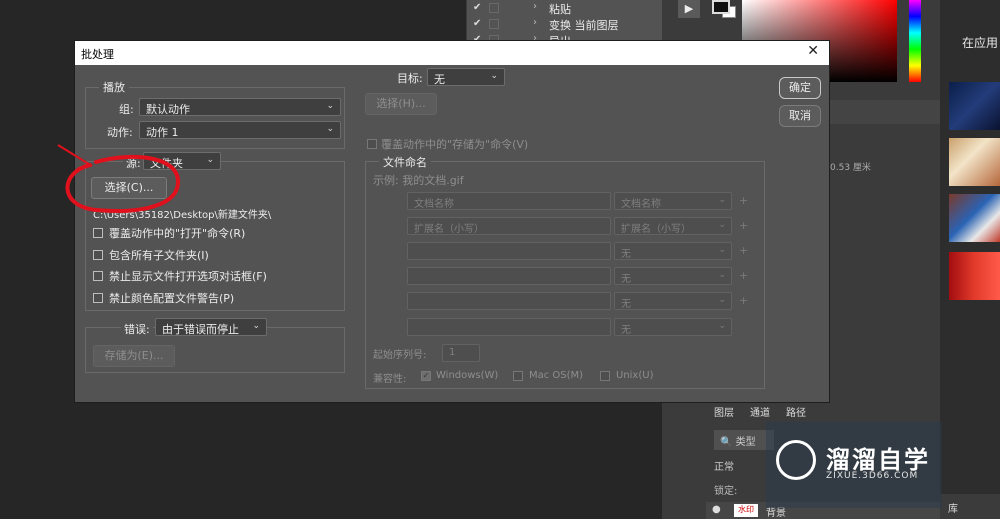  Describe the element at coordinates (98, 233) in the screenshot. I see `override-open-checkbox` at that location.